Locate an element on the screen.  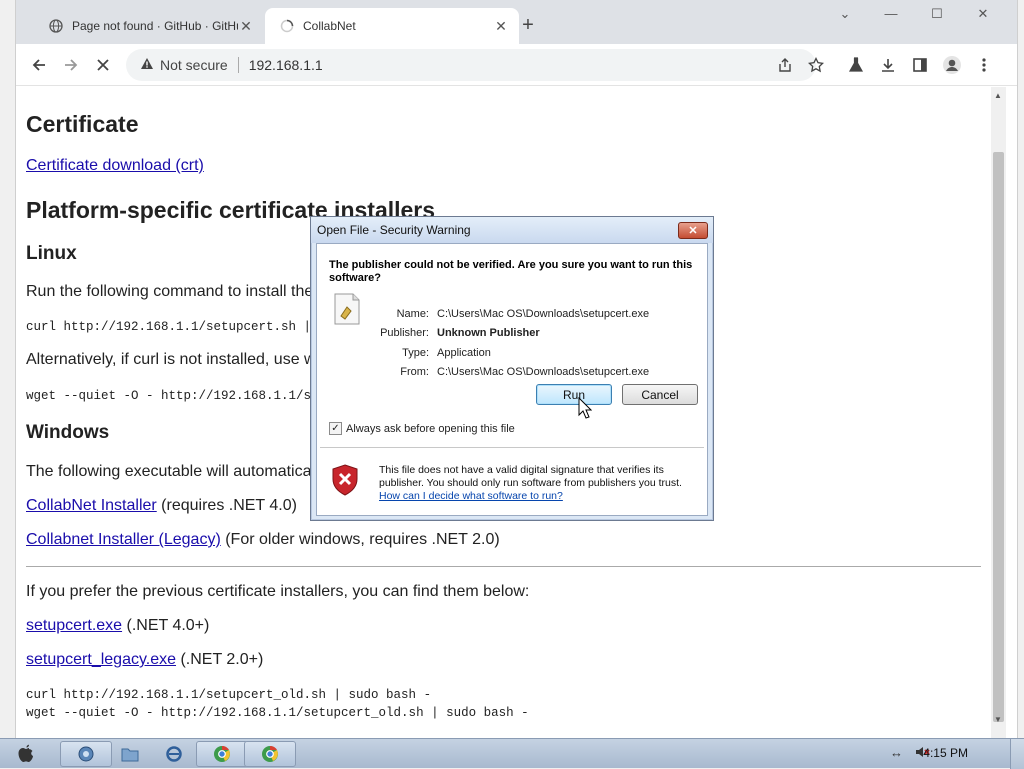
divider is located at coordinates (238, 65).